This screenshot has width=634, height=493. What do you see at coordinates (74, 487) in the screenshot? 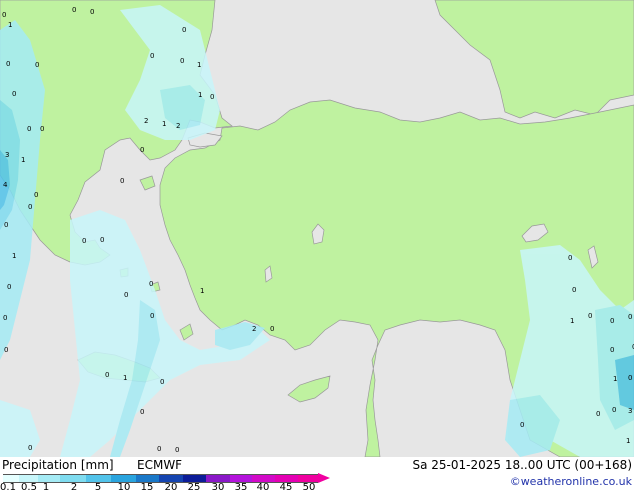
I see `colorbar-tick-label: 2` at bounding box center [74, 487].